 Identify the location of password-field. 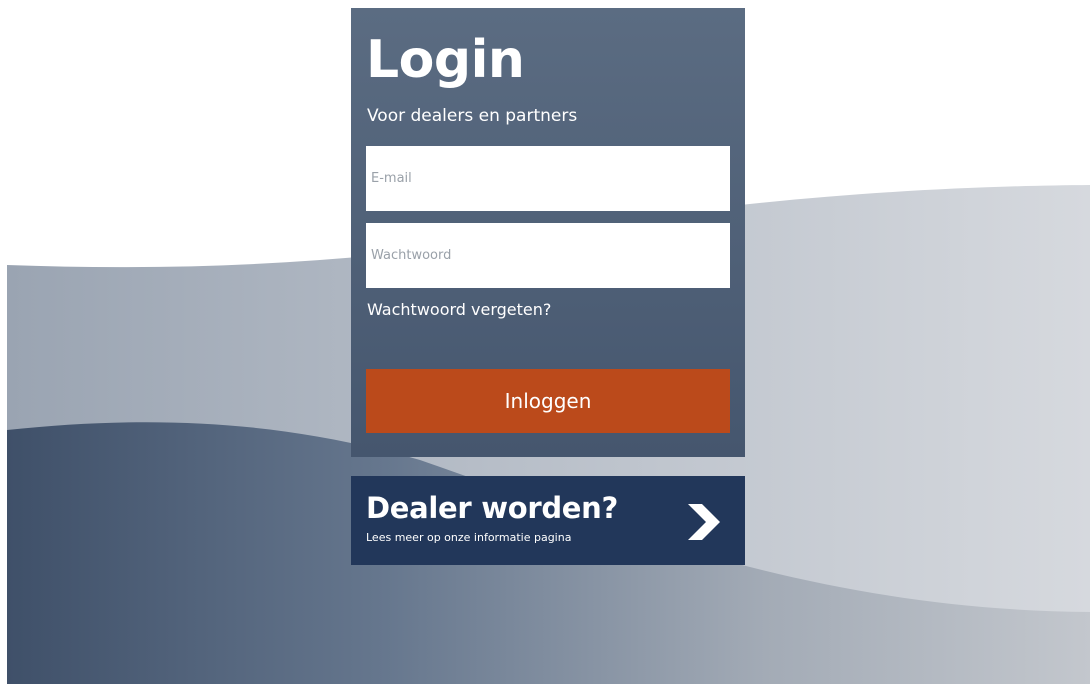
(548, 255).